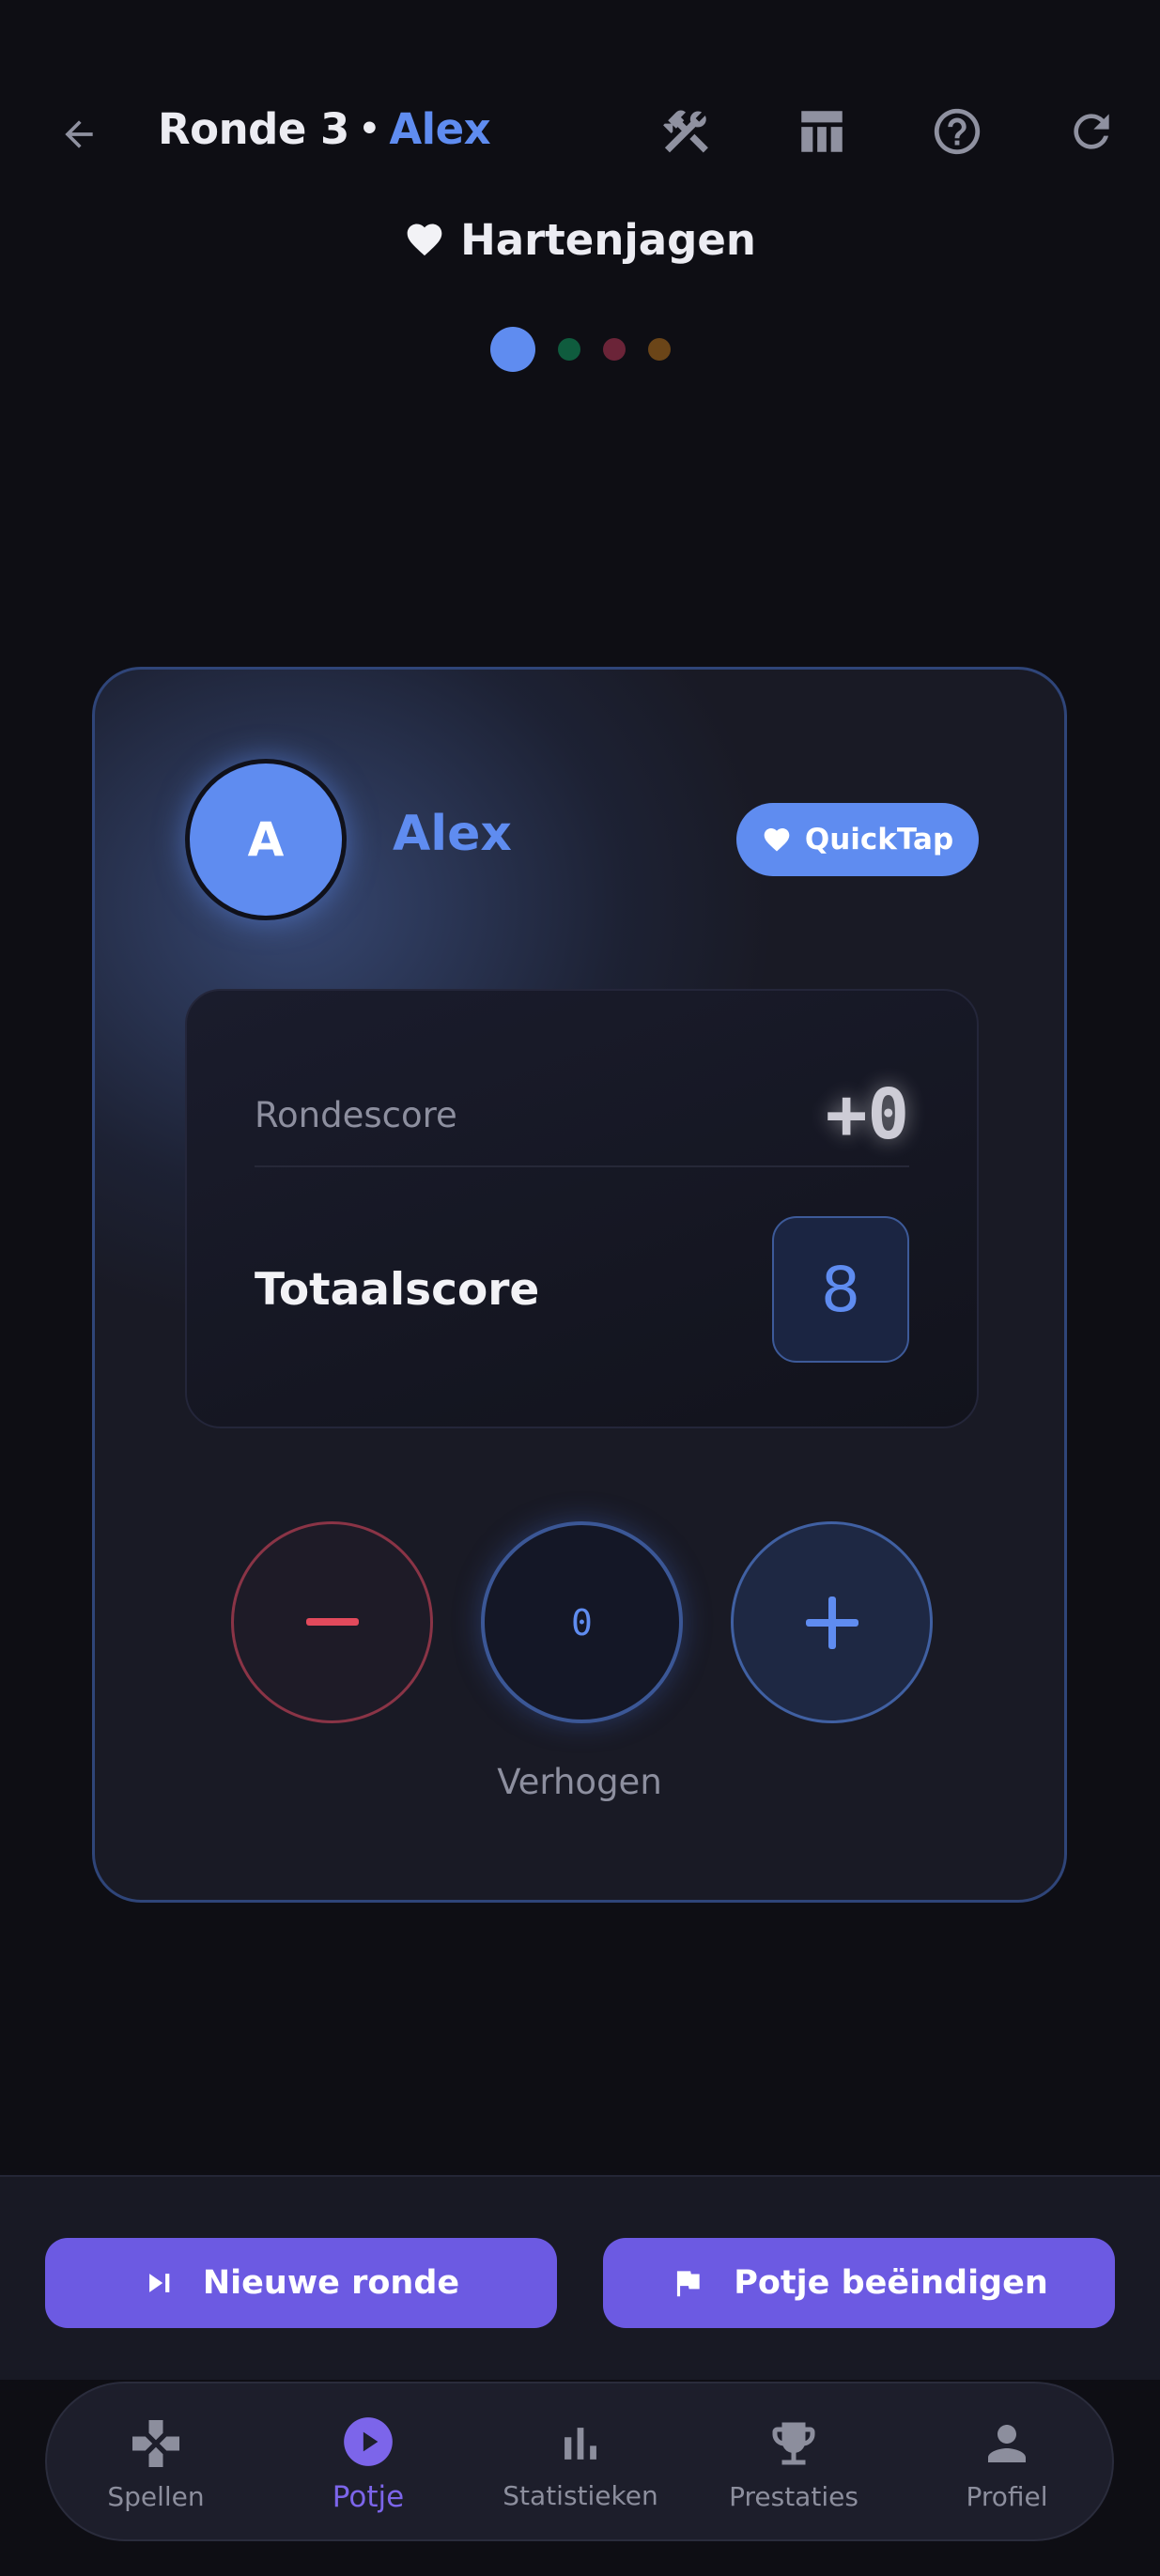 The width and height of the screenshot is (1160, 2576). I want to click on new-round-button: Nieuwe ronde, so click(301, 2283).